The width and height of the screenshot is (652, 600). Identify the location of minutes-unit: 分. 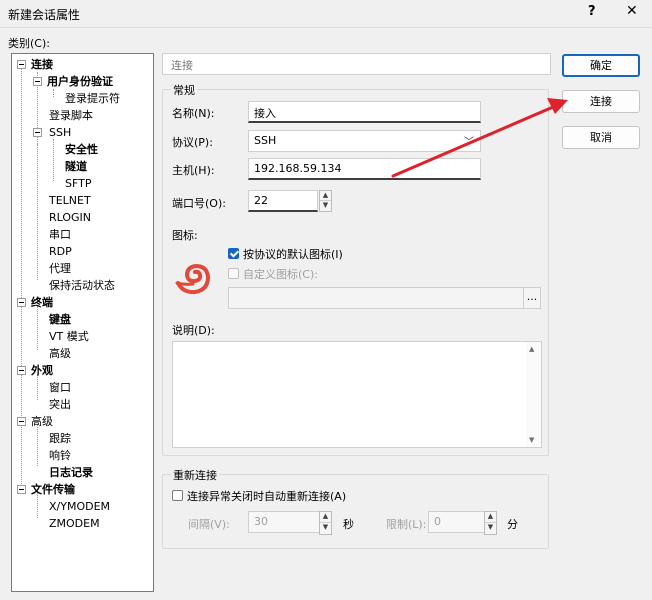
(512, 524).